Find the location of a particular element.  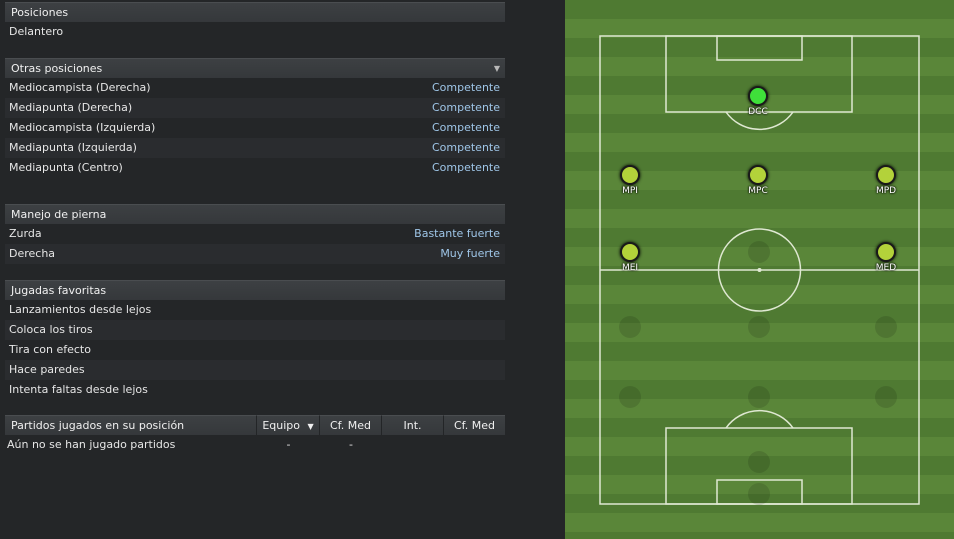

position-label: Mediapunta (Derecha) is located at coordinates (71, 107).